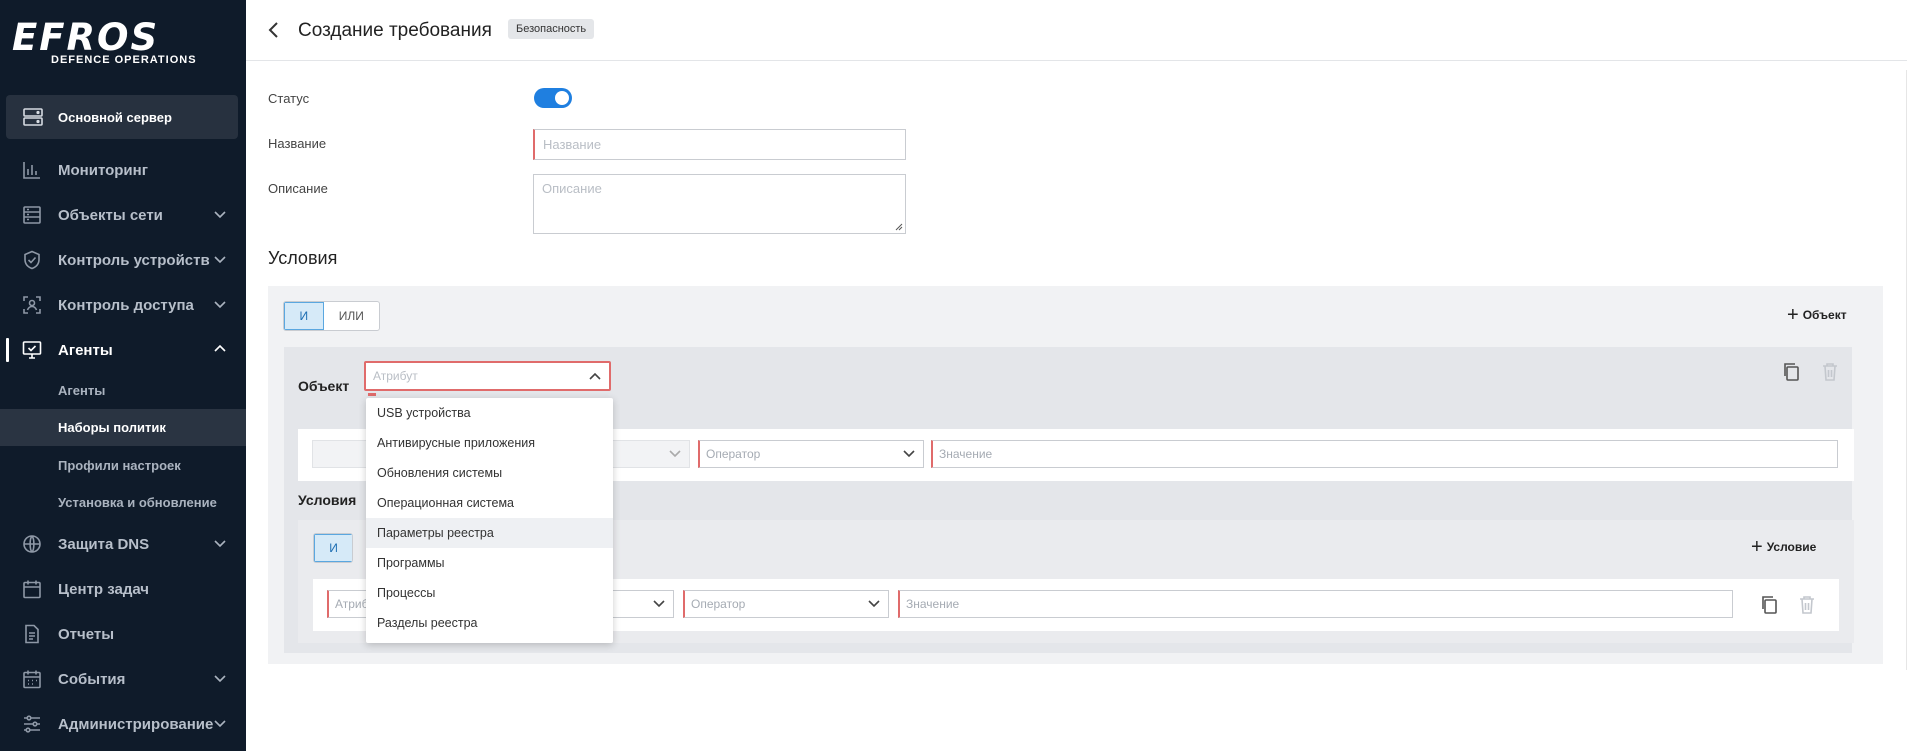 The image size is (1907, 751). What do you see at coordinates (110, 215) in the screenshot?
I see `nav-label: Объекты сети` at bounding box center [110, 215].